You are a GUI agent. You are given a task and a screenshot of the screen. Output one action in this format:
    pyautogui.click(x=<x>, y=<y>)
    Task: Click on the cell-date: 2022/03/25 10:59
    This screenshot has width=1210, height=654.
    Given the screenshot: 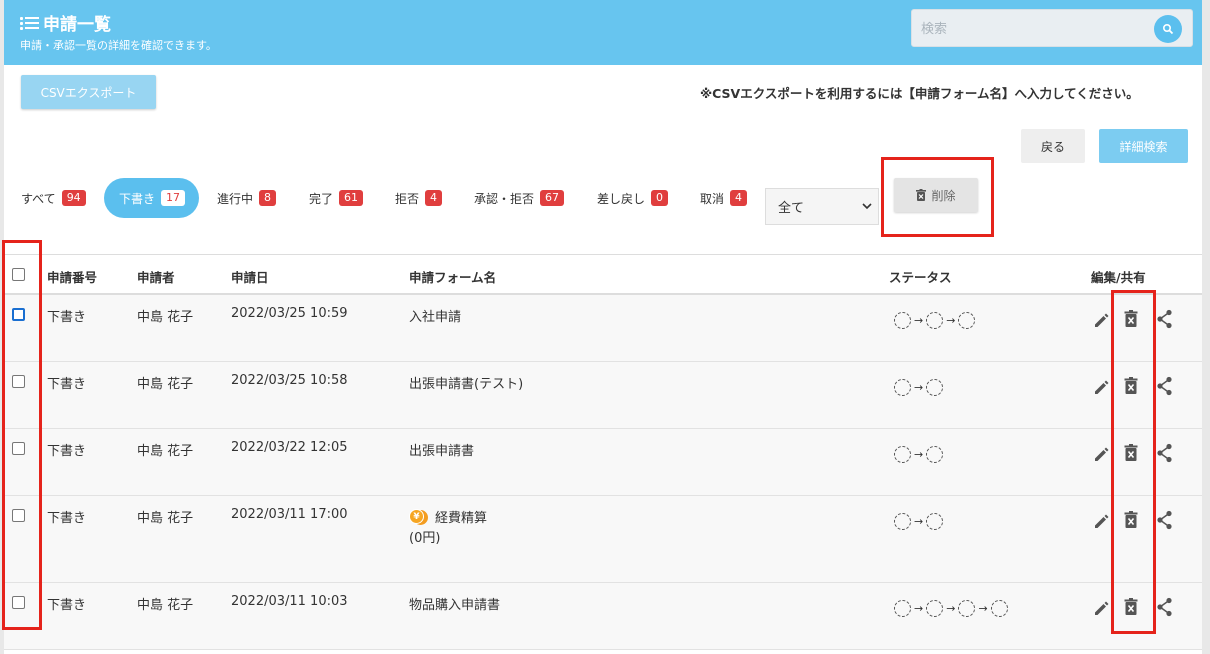 What is the action you would take?
    pyautogui.click(x=289, y=313)
    